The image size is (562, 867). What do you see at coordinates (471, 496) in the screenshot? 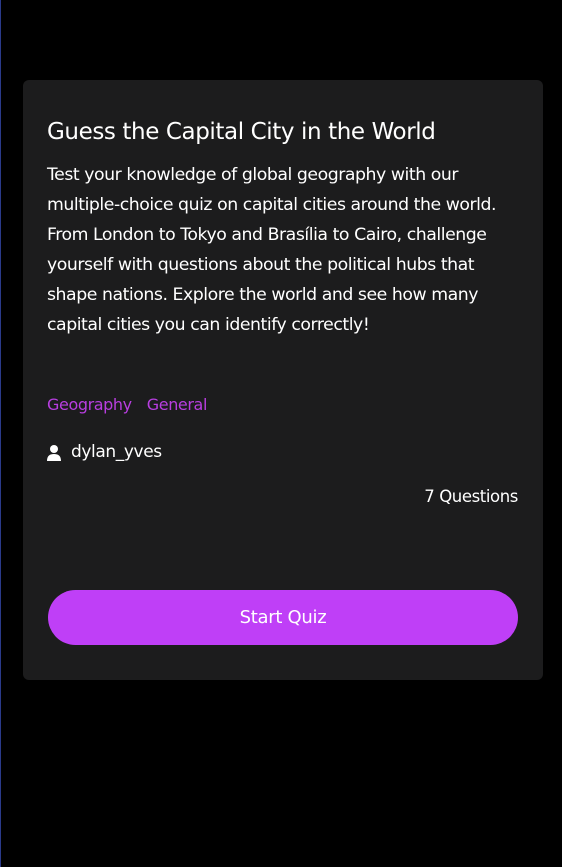
I see `question-count: 7 Questions` at bounding box center [471, 496].